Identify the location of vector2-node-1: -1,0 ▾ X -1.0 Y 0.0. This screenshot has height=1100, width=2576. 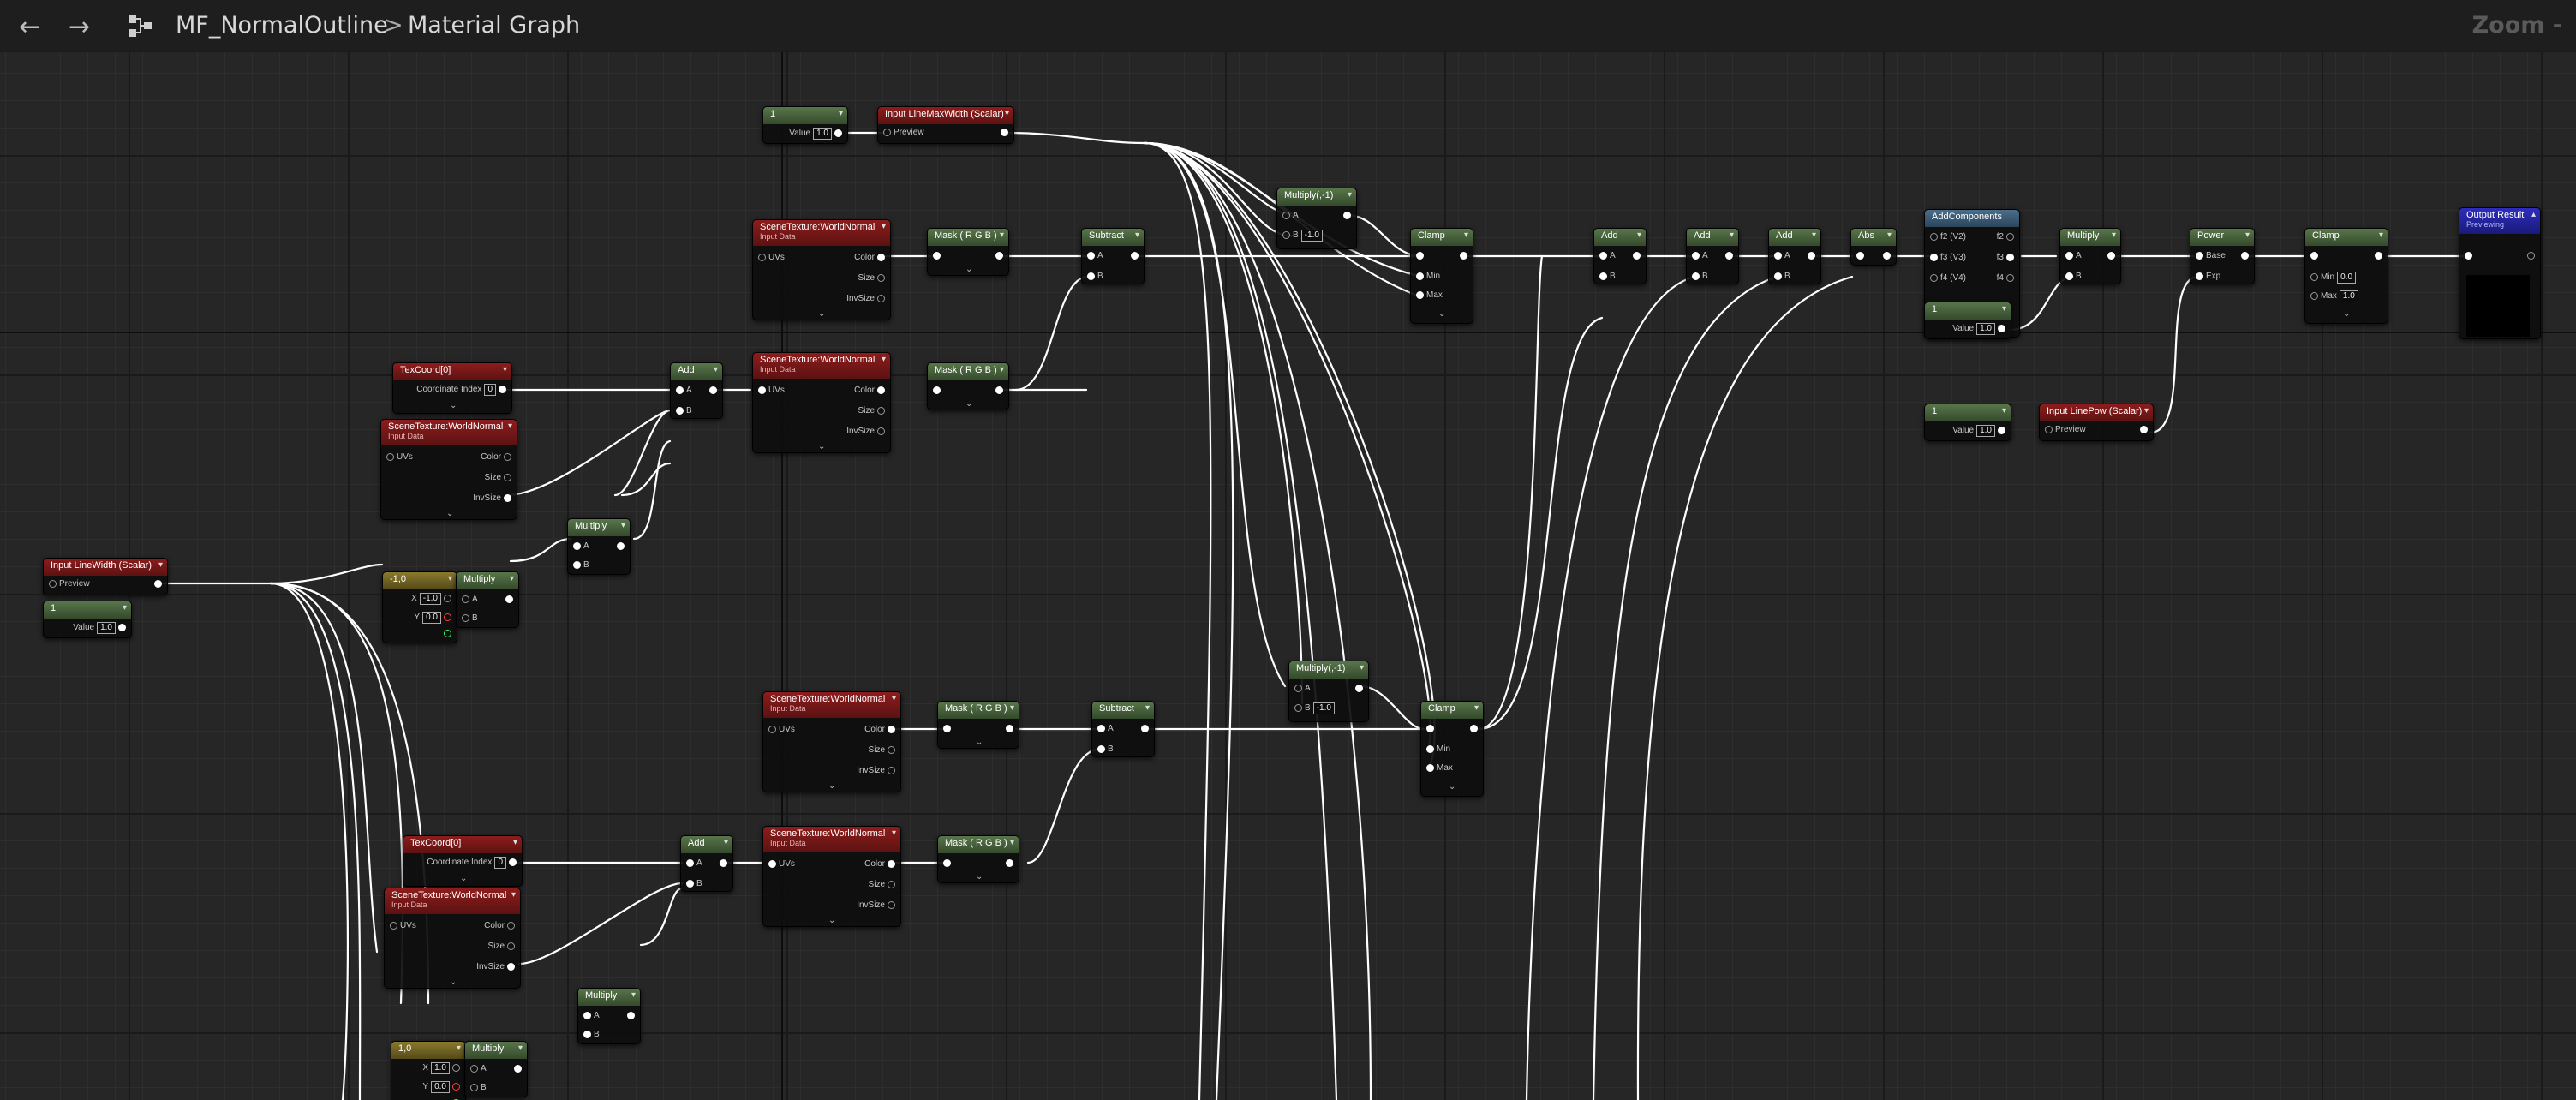
(420, 607).